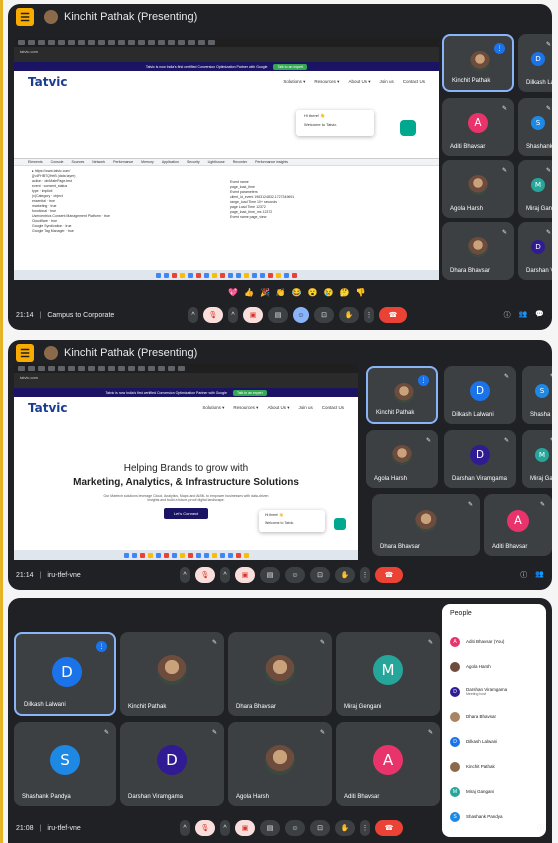 The width and height of the screenshot is (558, 843). Describe the element at coordinates (249, 292) in the screenshot. I see `reaction-emoji: 👍` at that location.